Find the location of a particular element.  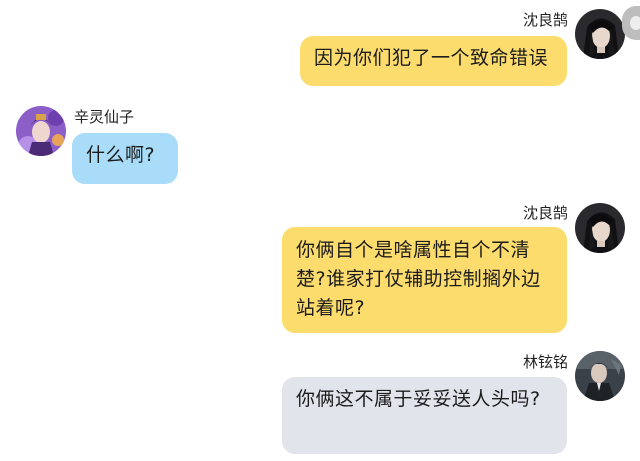

message-bubble: 你俩这不属于妥妥送人头吗? is located at coordinates (424, 415).